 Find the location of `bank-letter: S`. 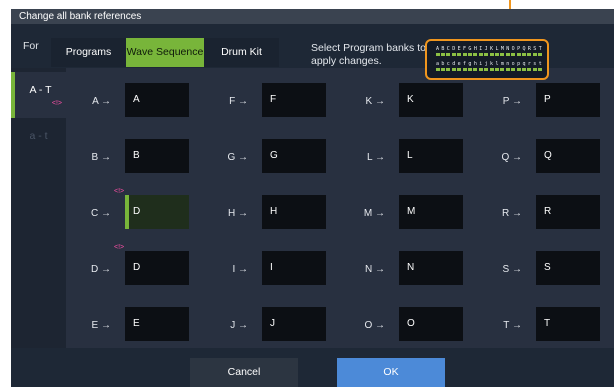

bank-letter: S is located at coordinates (535, 49).